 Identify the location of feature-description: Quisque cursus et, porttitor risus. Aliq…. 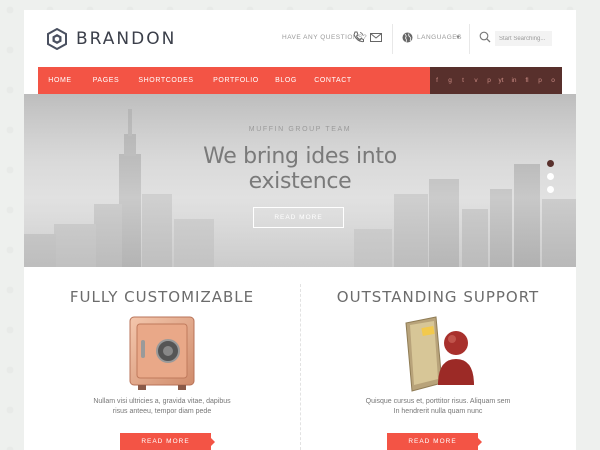
(438, 407).